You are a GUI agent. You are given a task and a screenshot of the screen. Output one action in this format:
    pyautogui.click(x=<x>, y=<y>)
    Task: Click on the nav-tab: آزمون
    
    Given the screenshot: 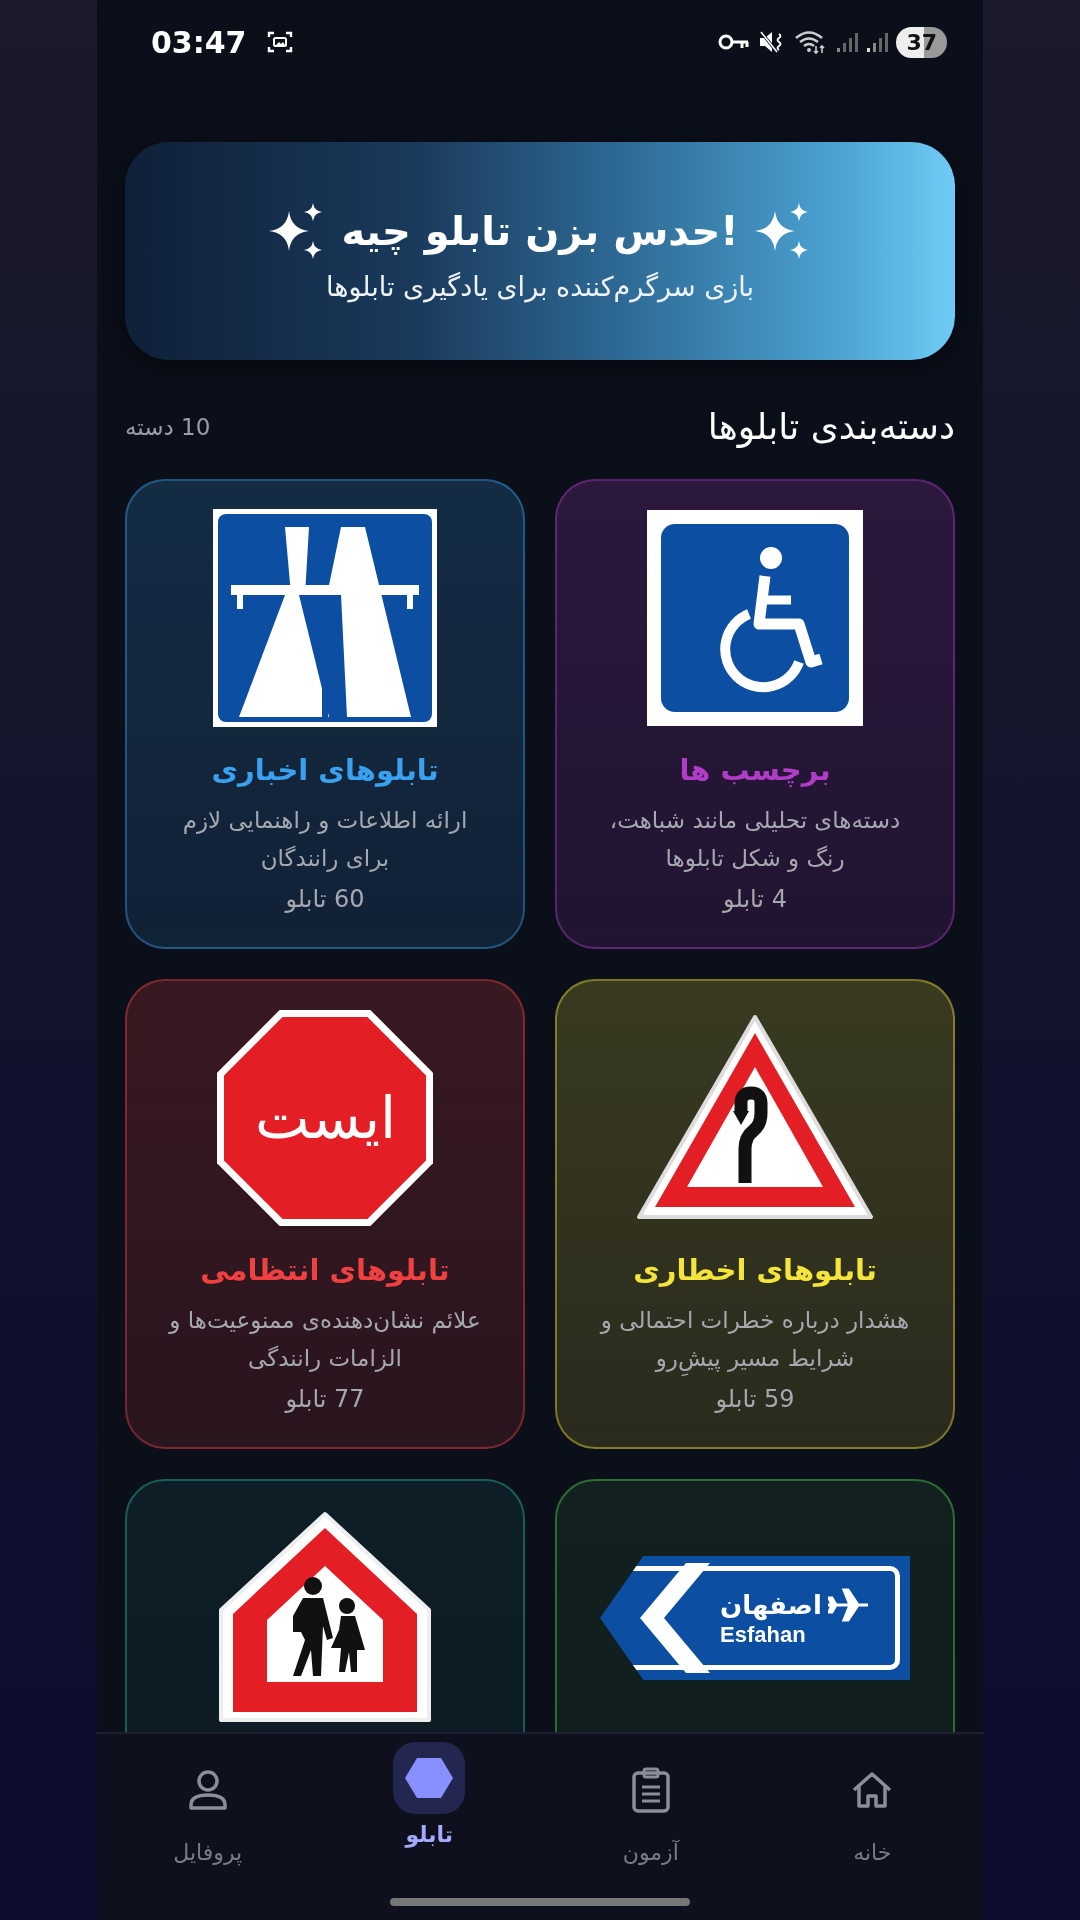 What is the action you would take?
    pyautogui.click(x=650, y=1803)
    